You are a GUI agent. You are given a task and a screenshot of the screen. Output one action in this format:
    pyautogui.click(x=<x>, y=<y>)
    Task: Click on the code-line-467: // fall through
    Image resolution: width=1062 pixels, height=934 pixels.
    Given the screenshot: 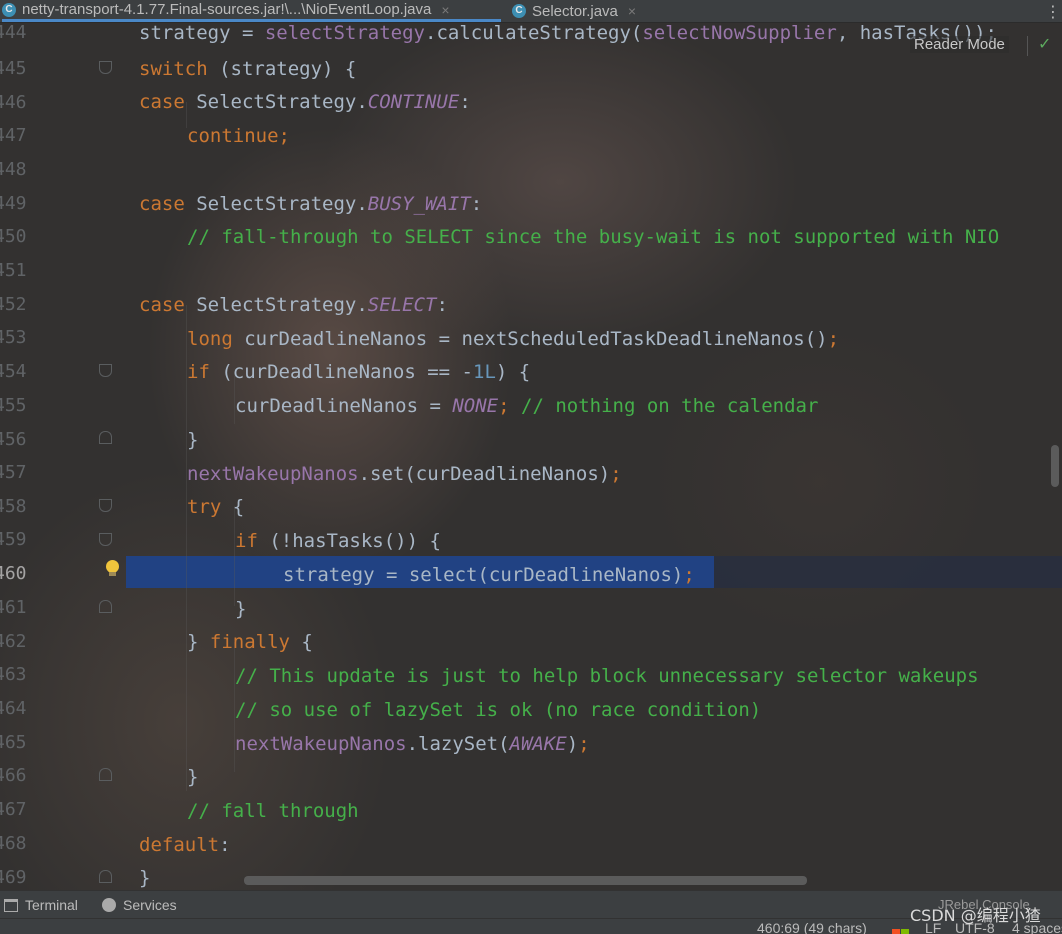 What is the action you would take?
    pyautogui.click(x=273, y=811)
    